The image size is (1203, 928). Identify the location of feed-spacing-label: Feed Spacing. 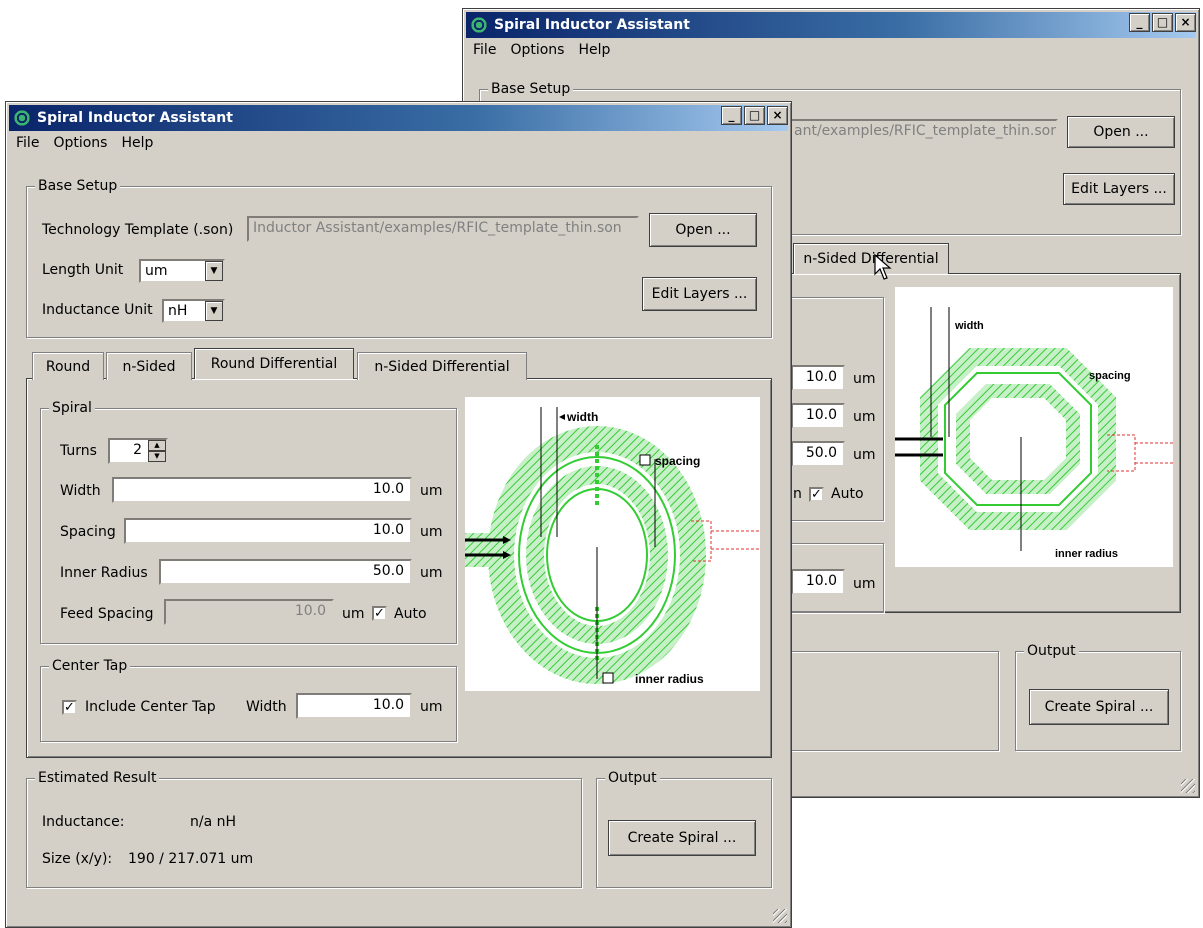
(107, 614).